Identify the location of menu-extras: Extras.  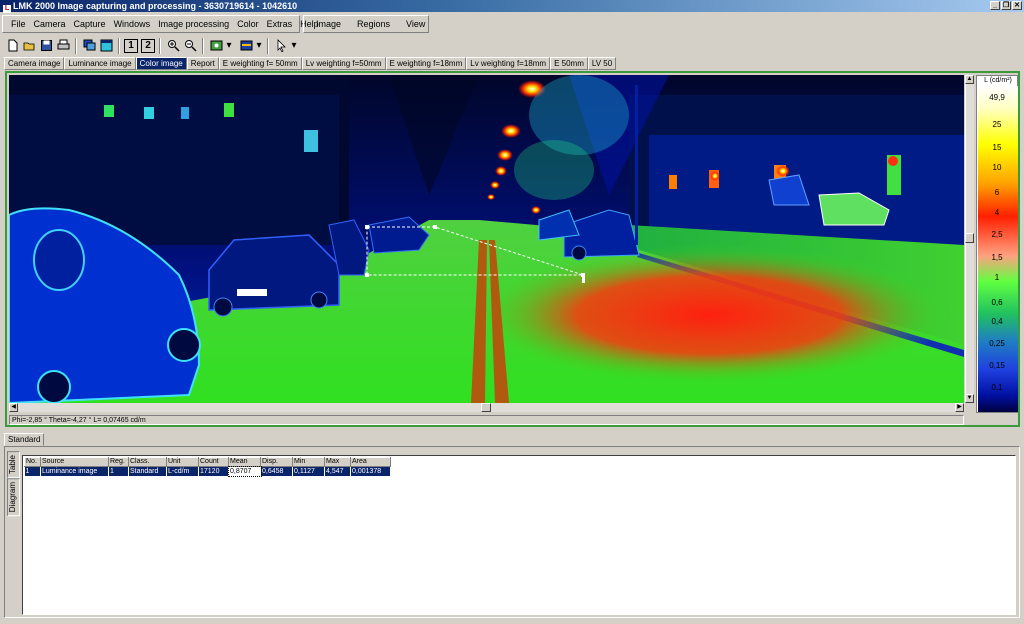
(280, 24).